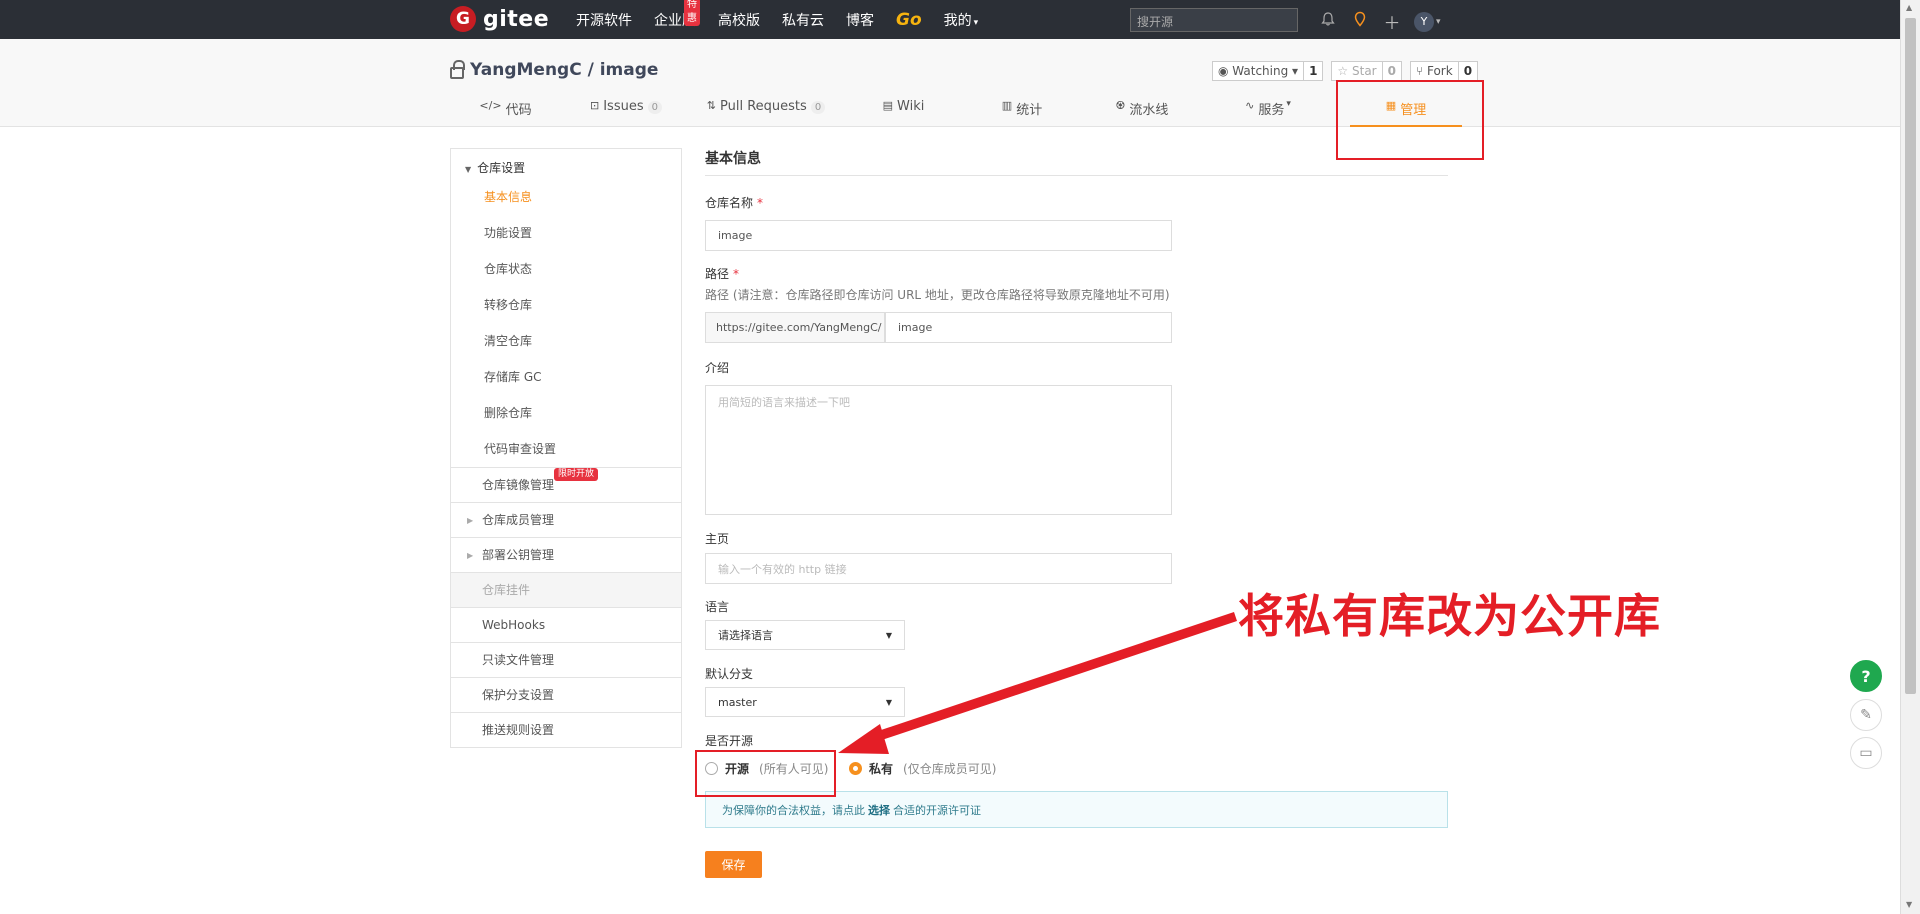 The width and height of the screenshot is (1920, 914). What do you see at coordinates (1909, 7) in the screenshot?
I see `scroll-up-icon: ▲` at bounding box center [1909, 7].